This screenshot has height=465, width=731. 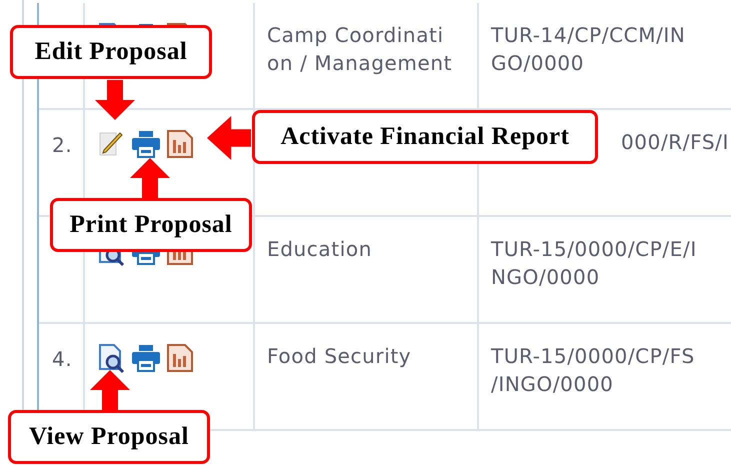 I want to click on category-cell: Camp Coordinati on / Management, so click(x=359, y=49).